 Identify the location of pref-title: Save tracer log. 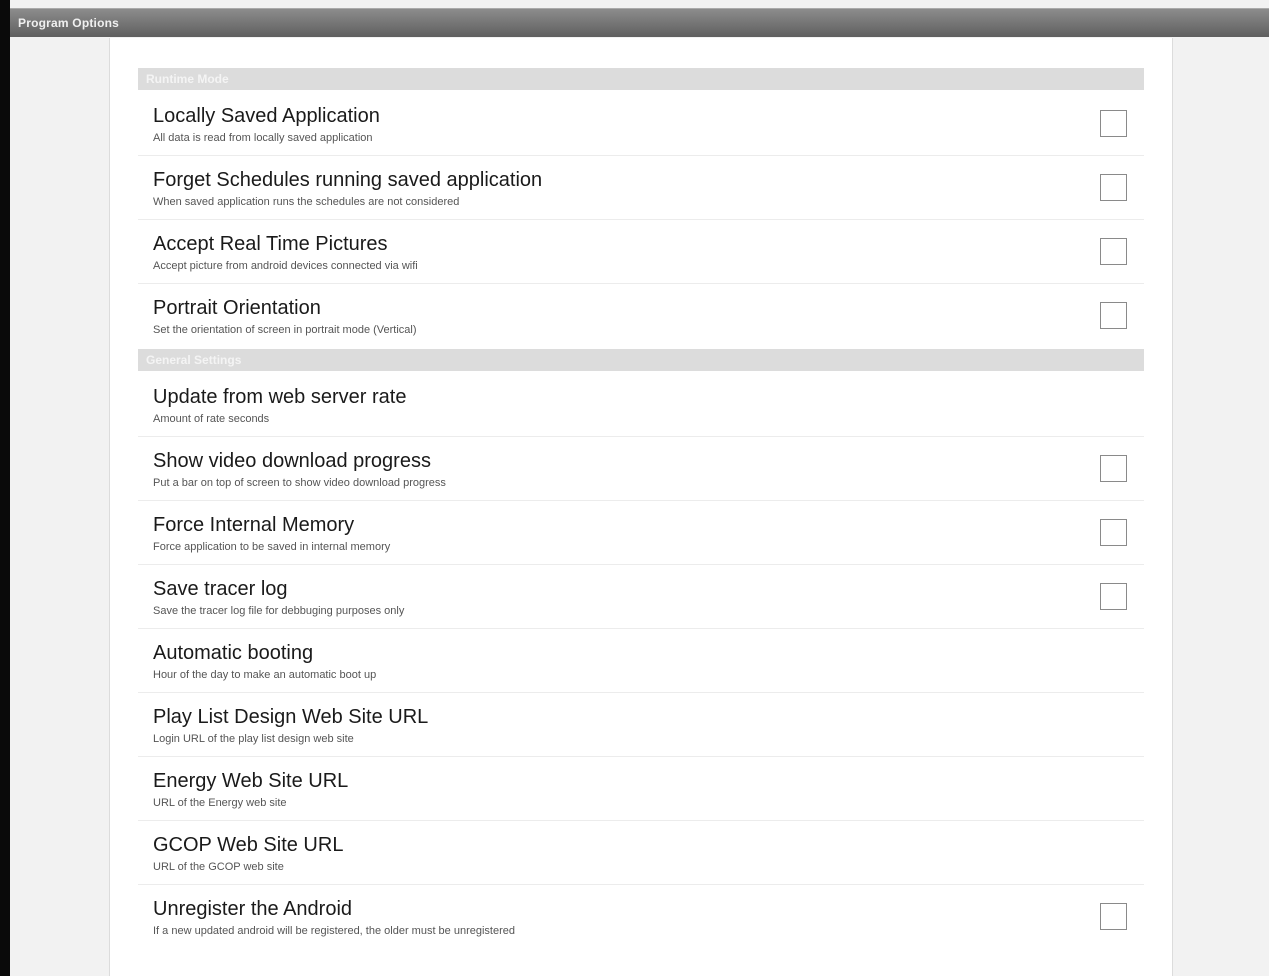
(220, 589).